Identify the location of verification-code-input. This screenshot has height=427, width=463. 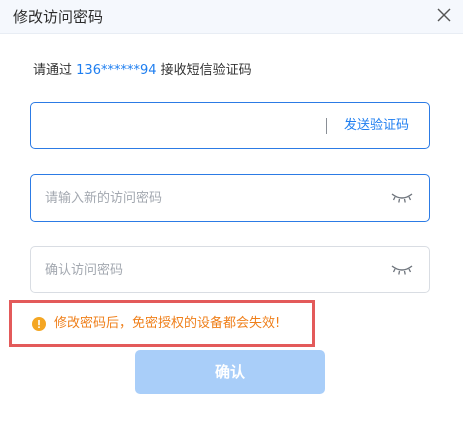
(190, 126).